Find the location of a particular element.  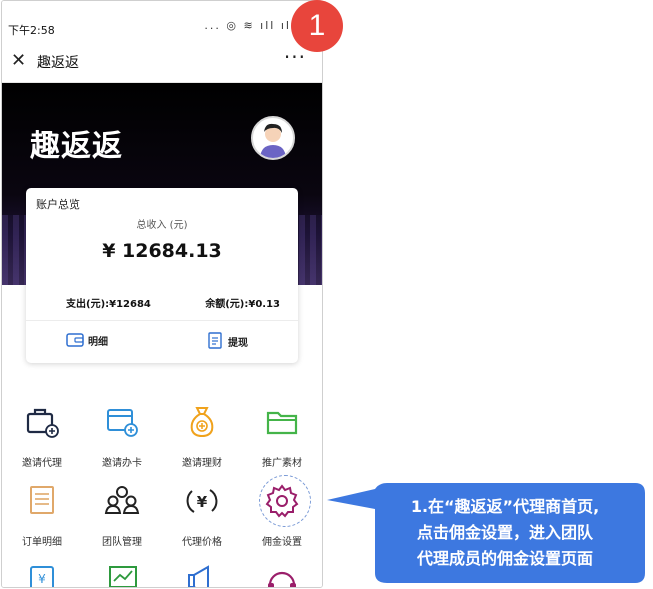

withdraw-button: 提现 is located at coordinates (227, 341).